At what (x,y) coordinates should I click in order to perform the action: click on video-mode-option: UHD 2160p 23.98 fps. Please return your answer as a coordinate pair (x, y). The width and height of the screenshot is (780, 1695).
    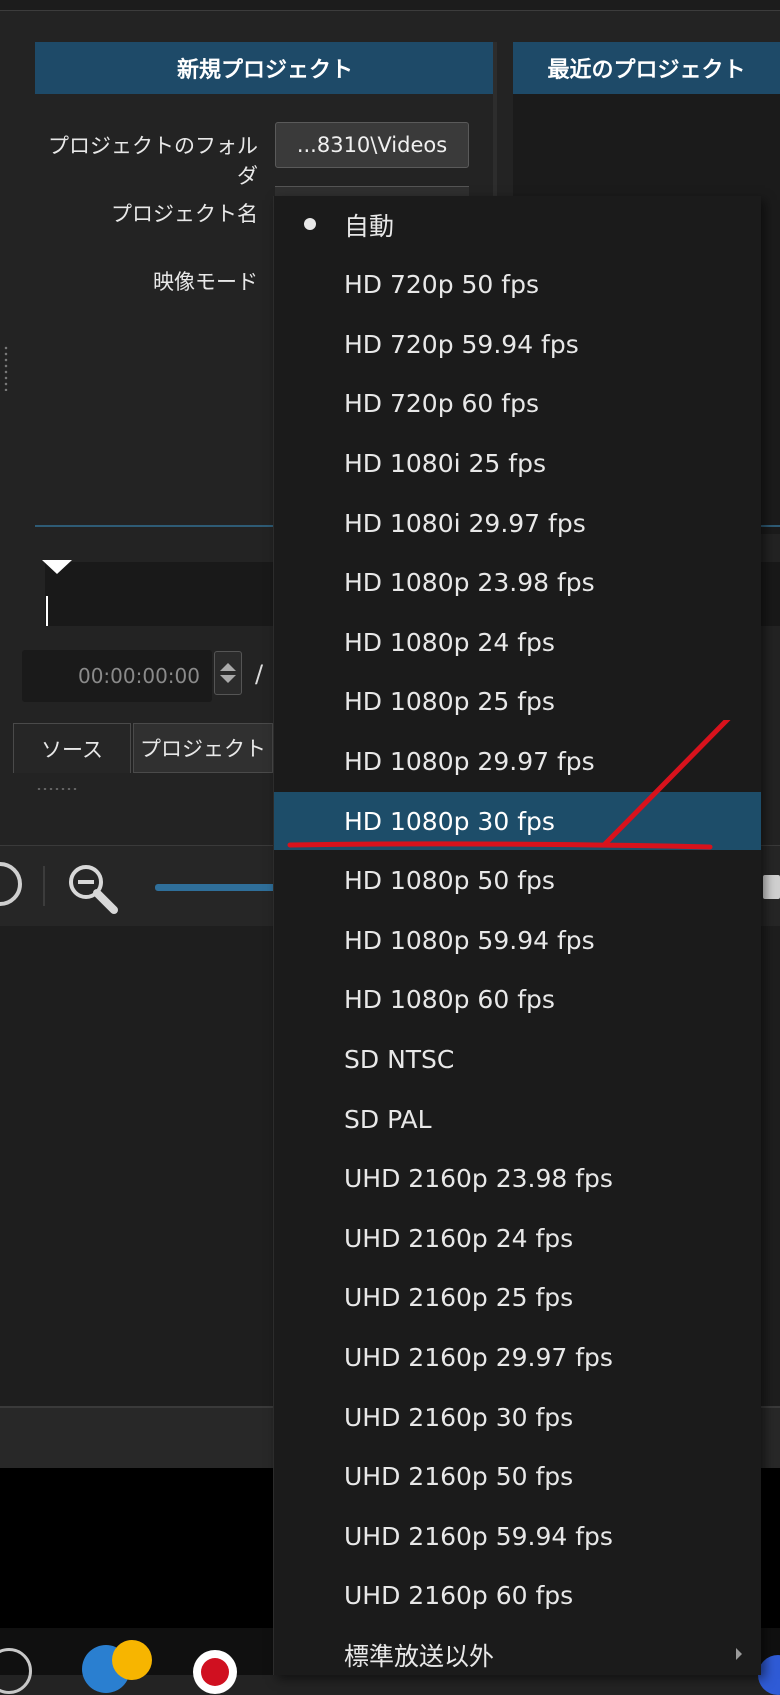
    Looking at the image, I should click on (517, 1179).